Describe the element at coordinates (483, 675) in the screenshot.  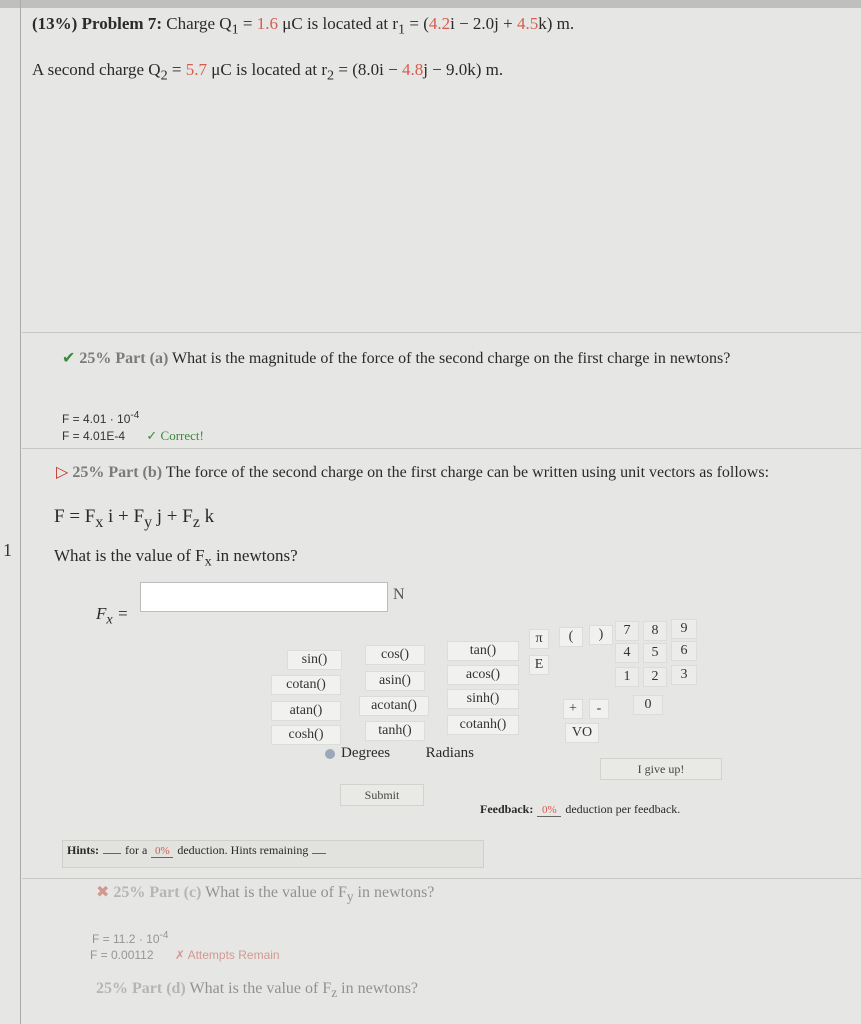
I see `acos-button: acos()` at that location.